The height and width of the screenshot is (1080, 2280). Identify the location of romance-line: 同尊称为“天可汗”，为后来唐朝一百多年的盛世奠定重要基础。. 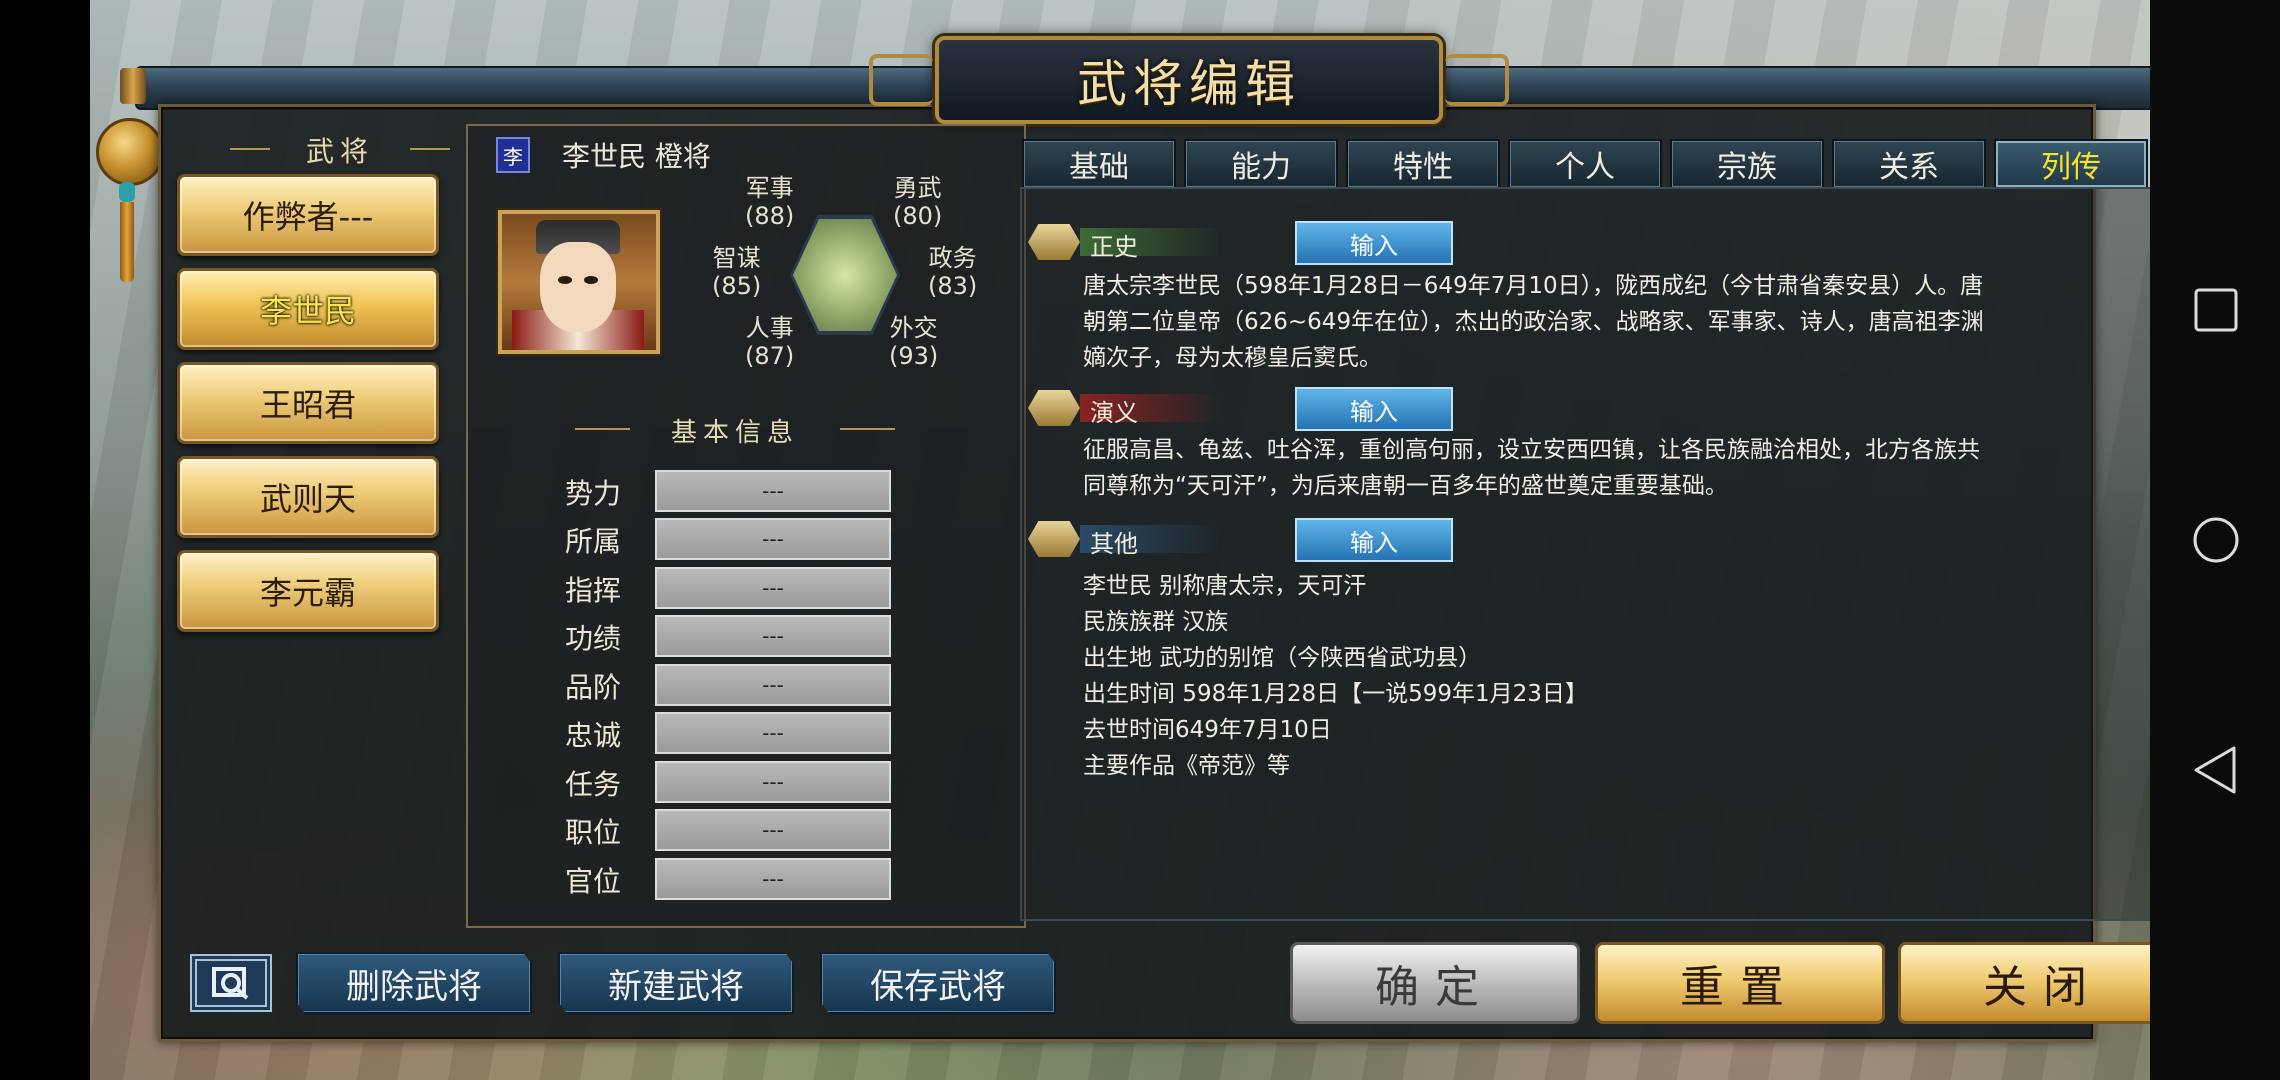
(1405, 486).